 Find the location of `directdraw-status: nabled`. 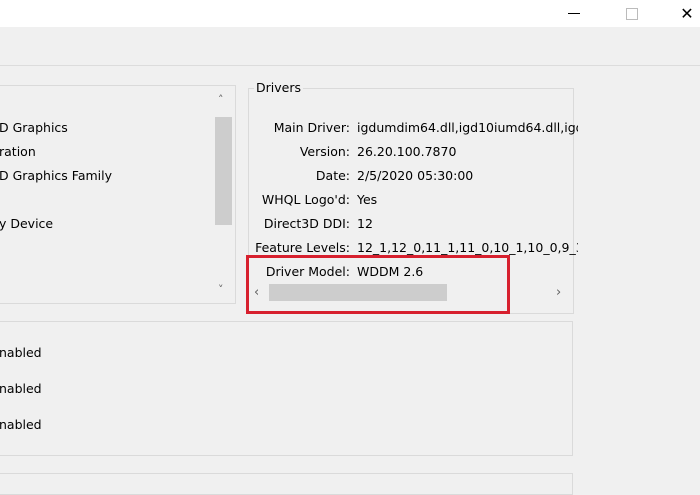

directdraw-status: nabled is located at coordinates (21, 352).